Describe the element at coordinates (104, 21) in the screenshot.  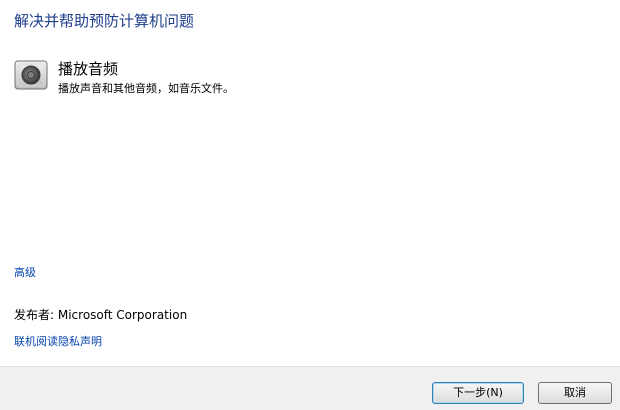
I see `page-title: 解决并帮助预防计算机问题` at that location.